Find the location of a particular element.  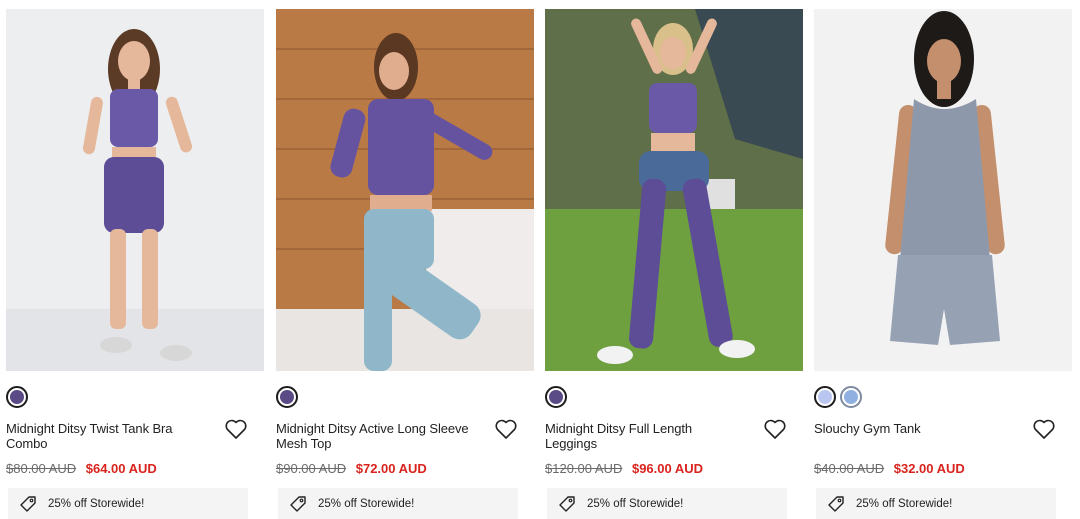

was-price: $120.00 AUD is located at coordinates (584, 468).